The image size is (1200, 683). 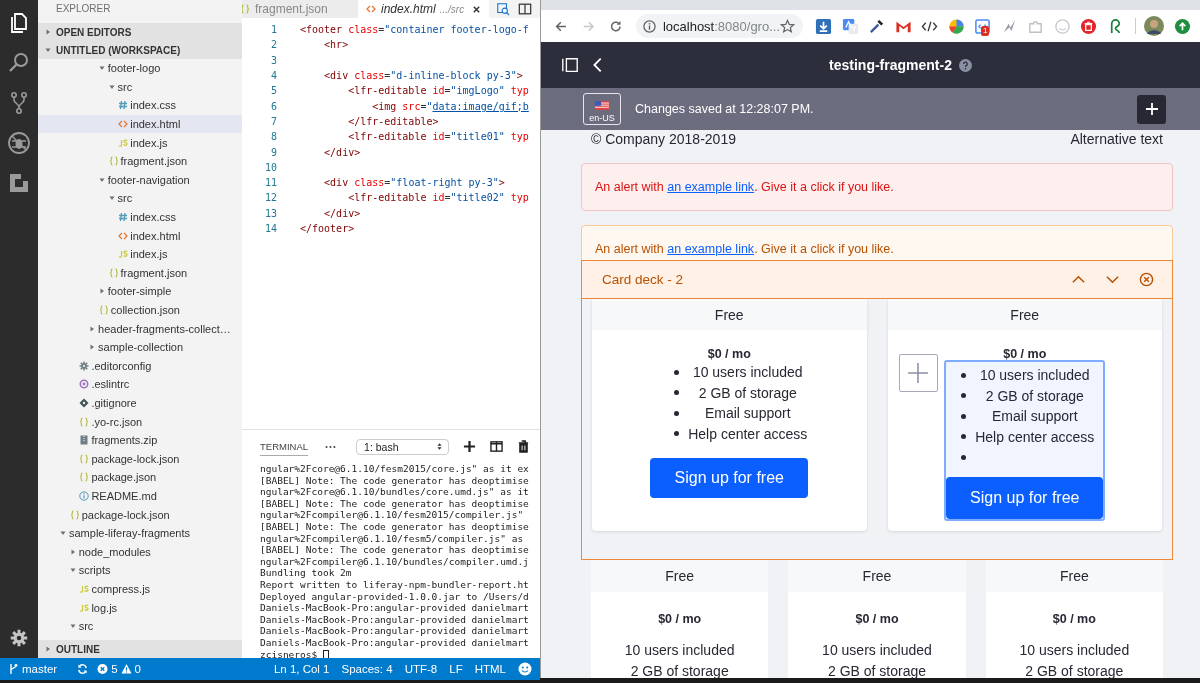 What do you see at coordinates (823, 26) in the screenshot?
I see `download-icon` at bounding box center [823, 26].